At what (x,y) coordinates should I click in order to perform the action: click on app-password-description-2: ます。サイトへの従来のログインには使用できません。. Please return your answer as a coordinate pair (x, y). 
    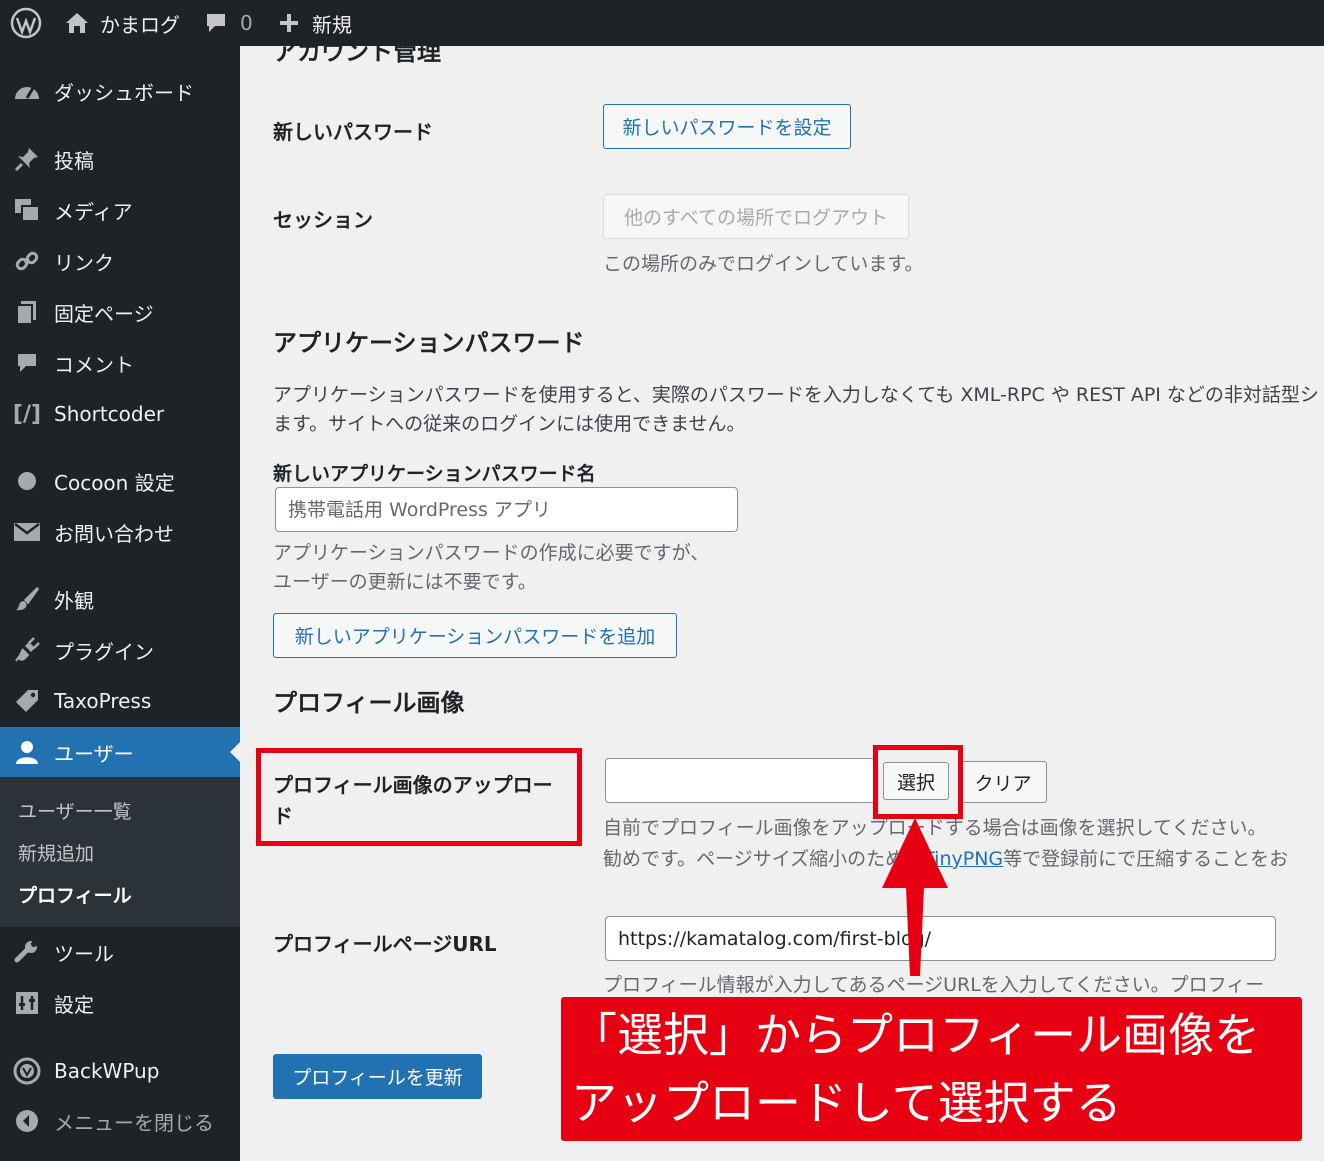
    Looking at the image, I should click on (509, 424).